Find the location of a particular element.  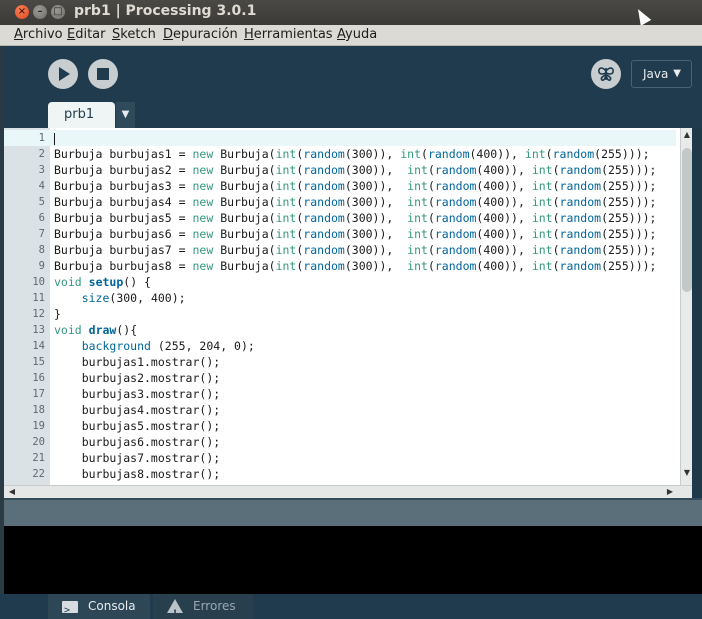

scroll-up-arrow-icon: ▲ is located at coordinates (686, 136).